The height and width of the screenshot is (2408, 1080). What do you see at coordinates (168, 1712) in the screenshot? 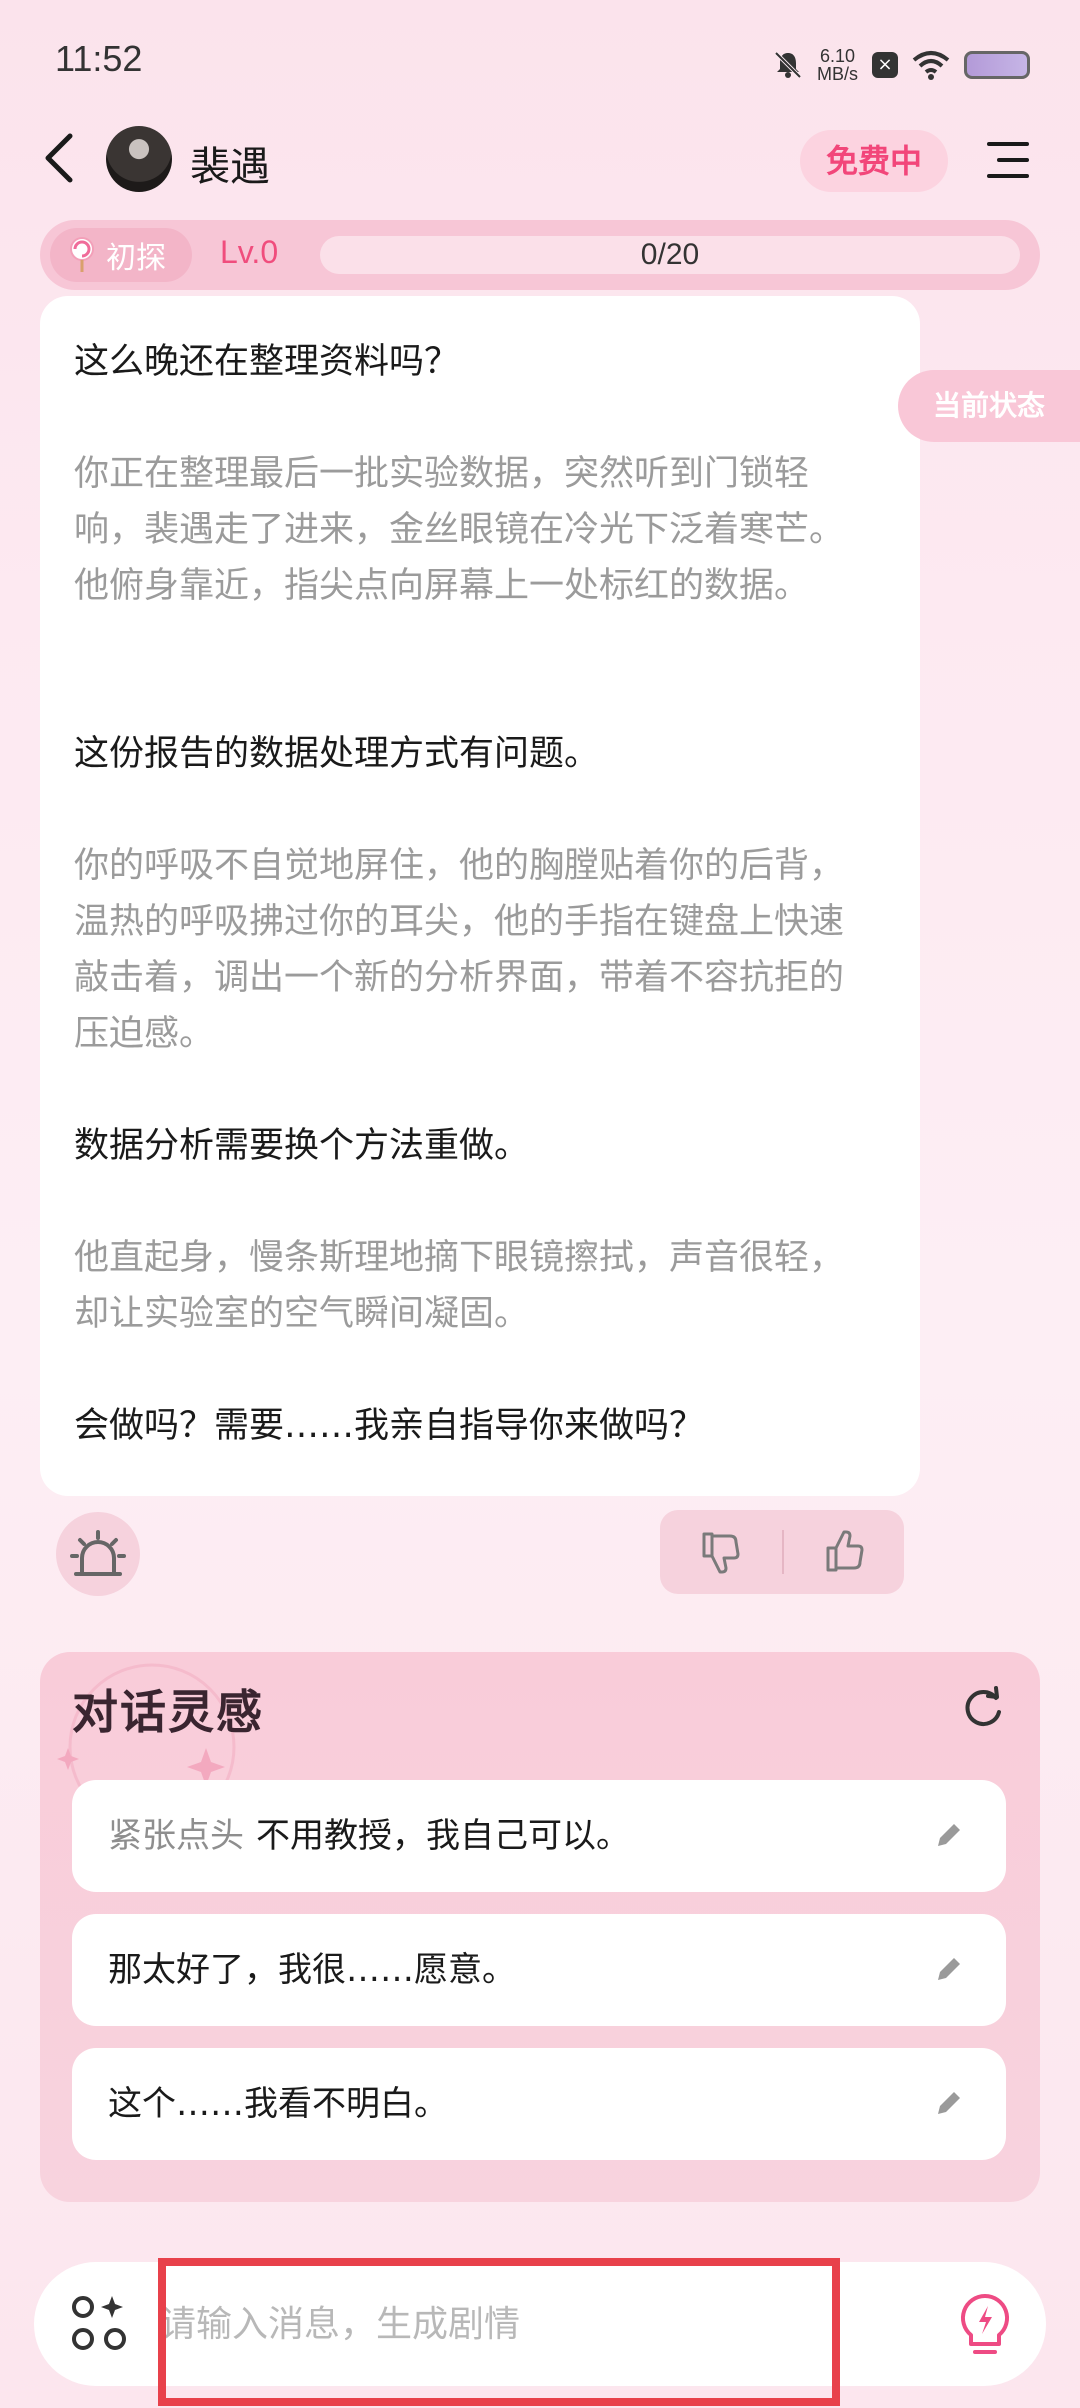
I see `inspiration-title: 对话灵感` at bounding box center [168, 1712].